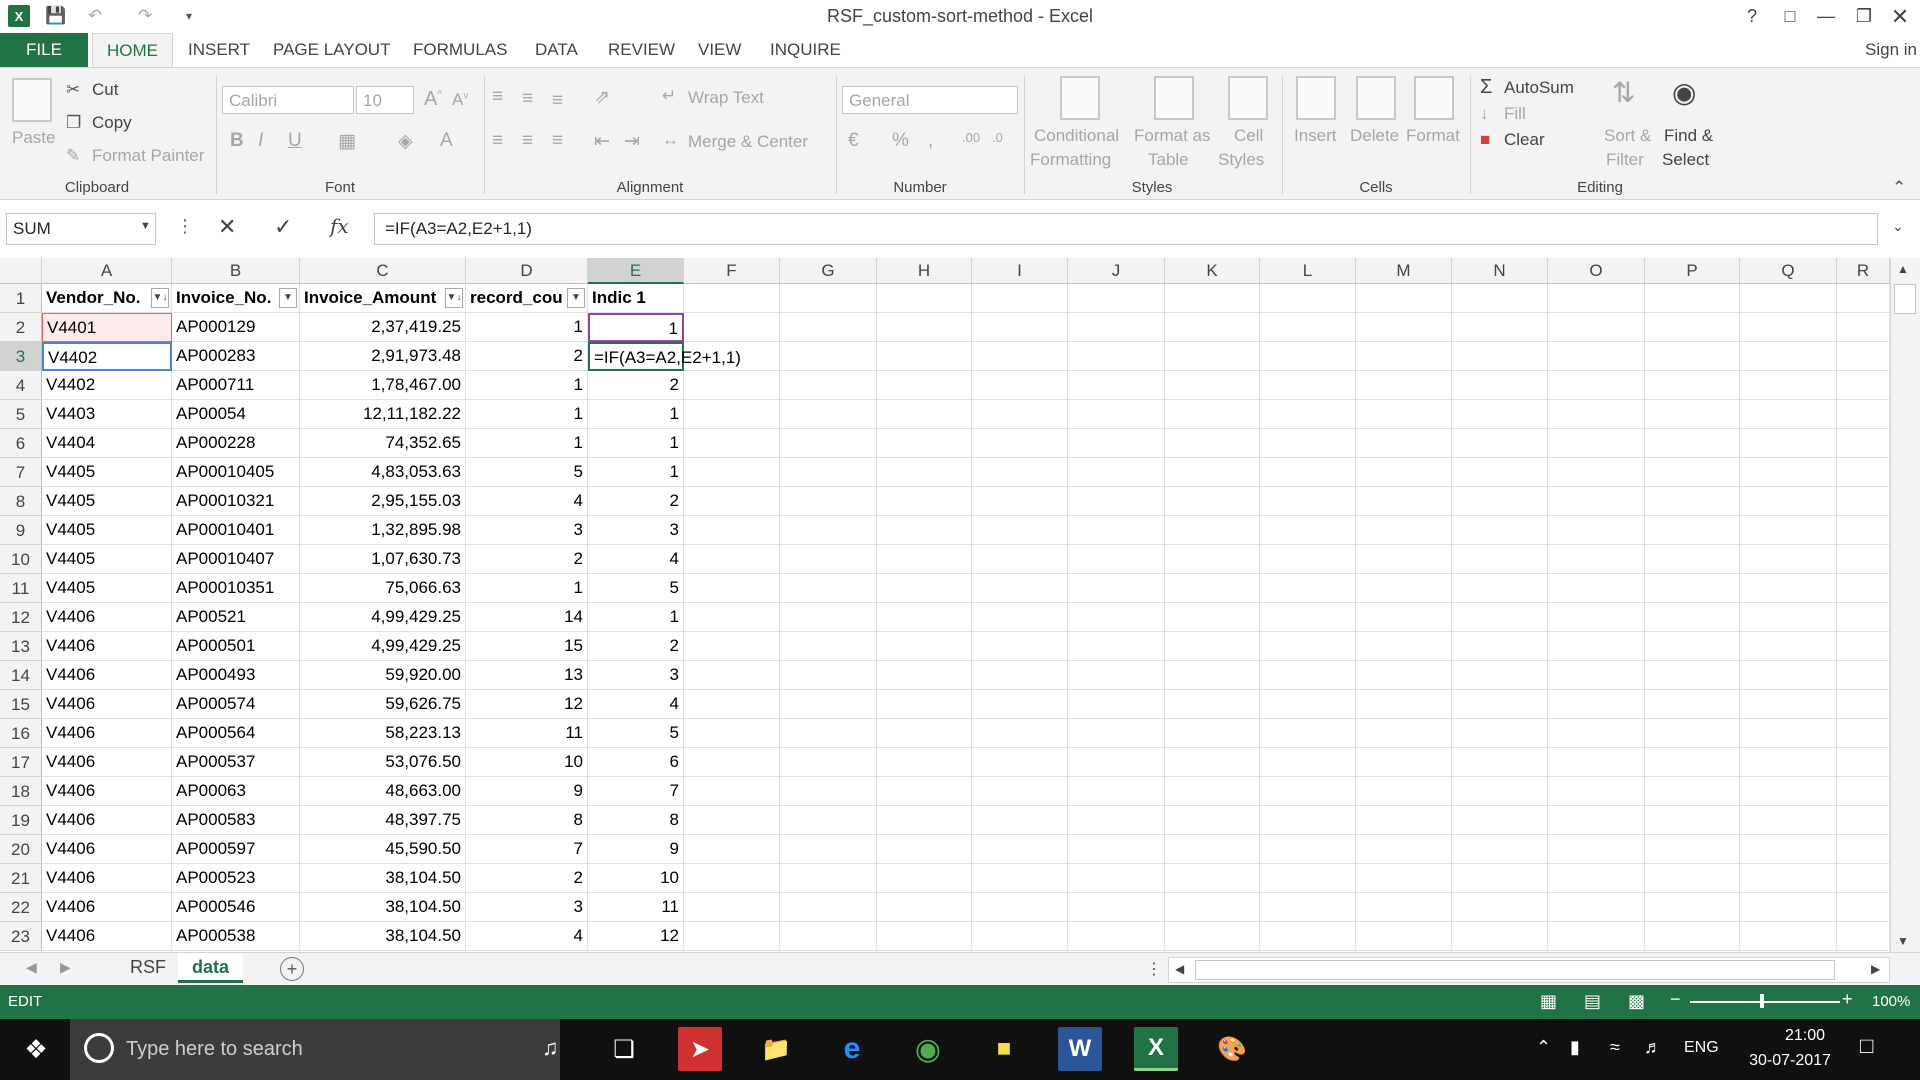 The height and width of the screenshot is (1080, 1920). Describe the element at coordinates (236, 385) in the screenshot. I see `table-cell: AP000711` at that location.